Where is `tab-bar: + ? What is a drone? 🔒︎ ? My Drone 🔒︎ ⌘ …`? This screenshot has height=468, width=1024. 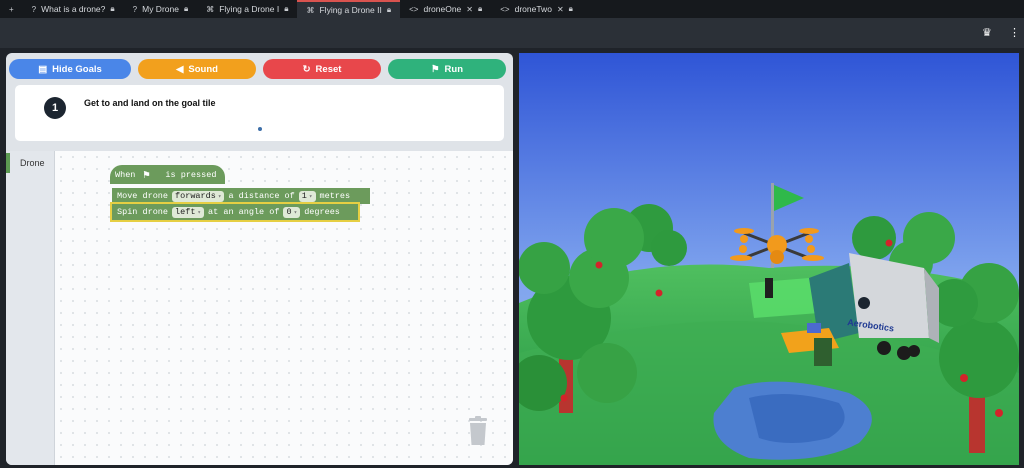 tab-bar: + ? What is a drone? 🔒︎ ? My Drone 🔒︎ ⌘ … is located at coordinates (512, 9).